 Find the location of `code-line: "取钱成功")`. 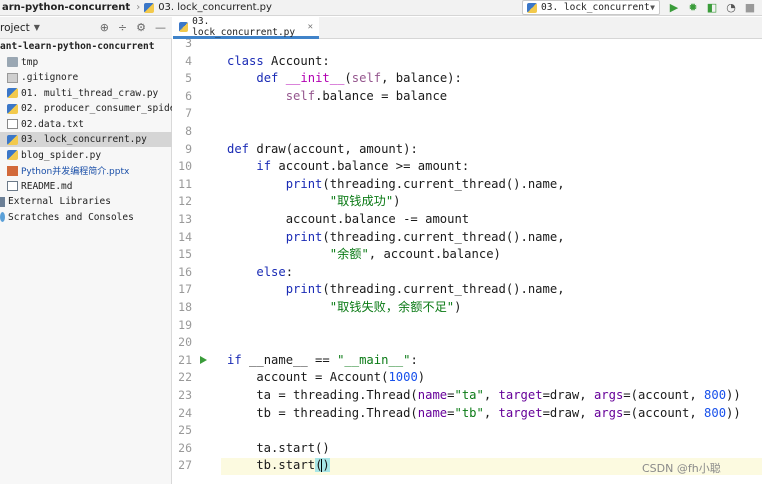

code-line: "取钱成功") is located at coordinates (314, 202).